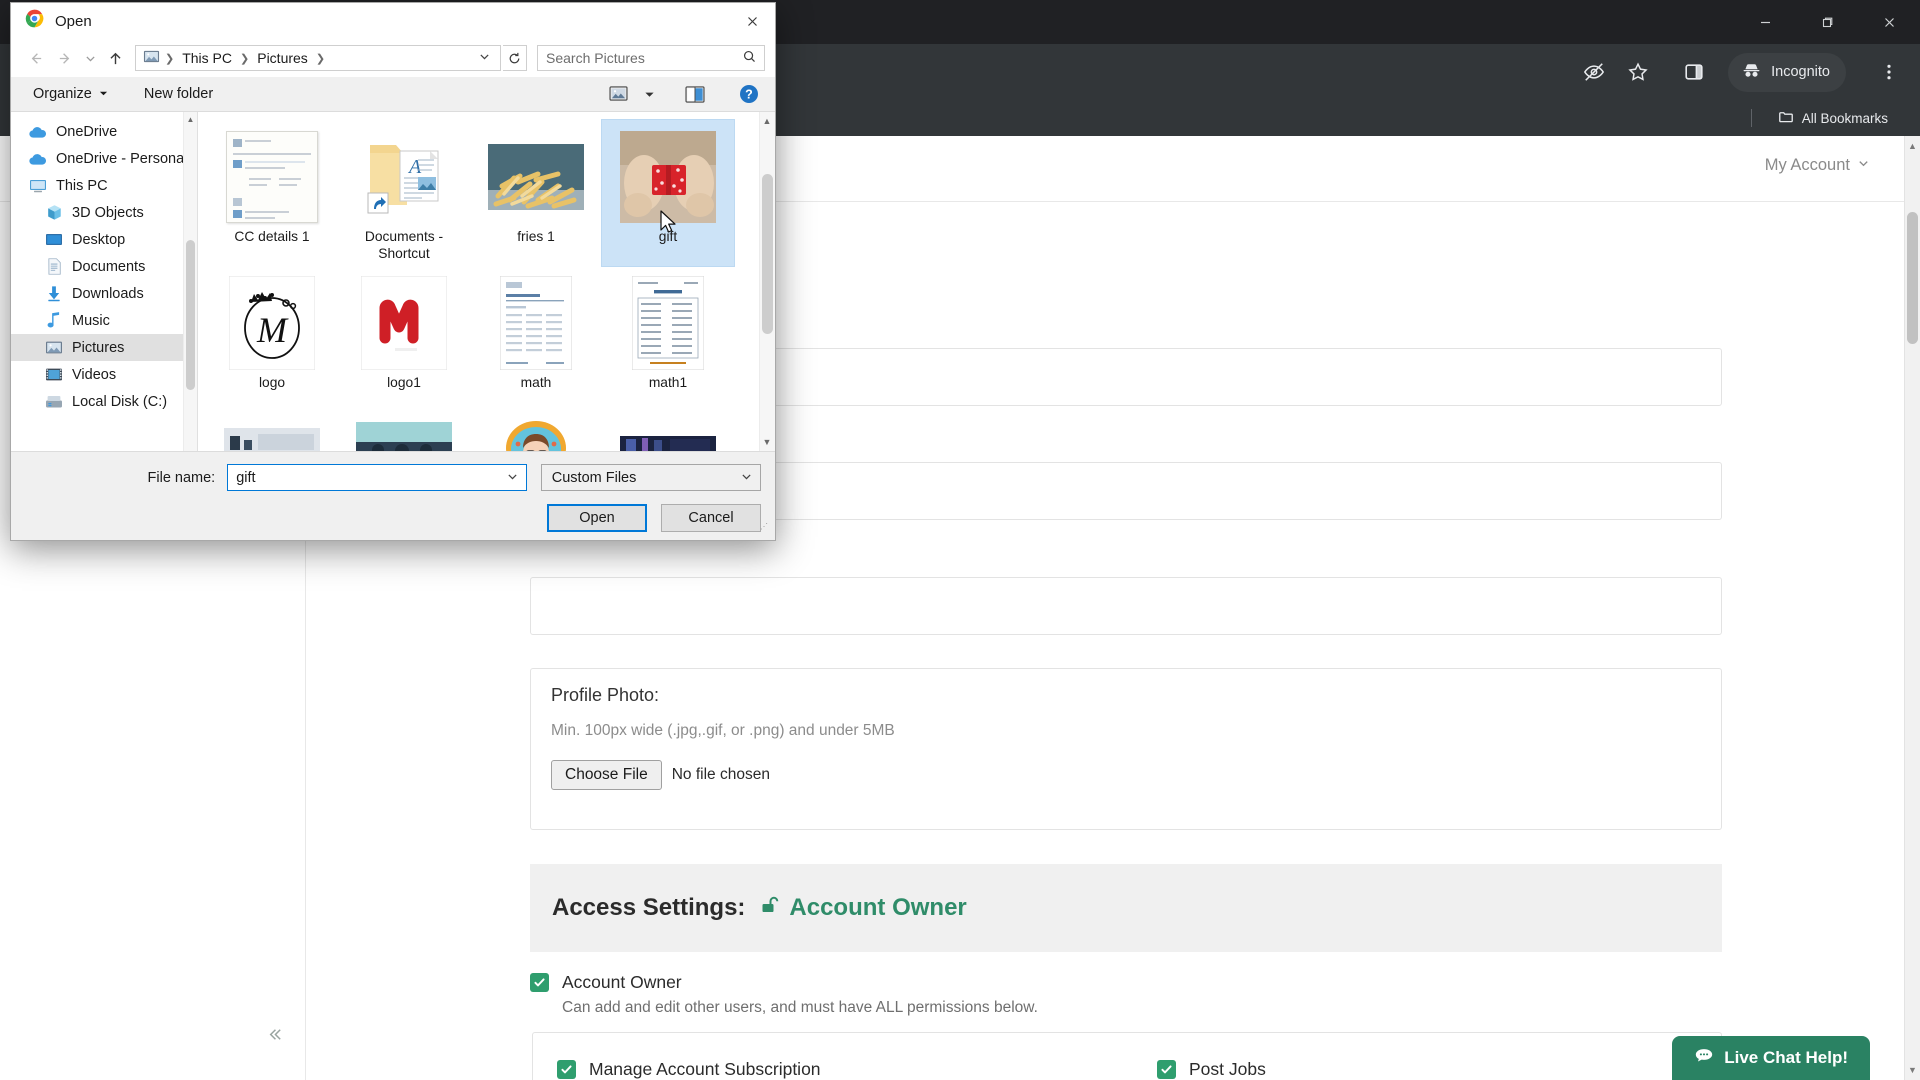  Describe the element at coordinates (1827, 22) in the screenshot. I see `restore-button` at that location.